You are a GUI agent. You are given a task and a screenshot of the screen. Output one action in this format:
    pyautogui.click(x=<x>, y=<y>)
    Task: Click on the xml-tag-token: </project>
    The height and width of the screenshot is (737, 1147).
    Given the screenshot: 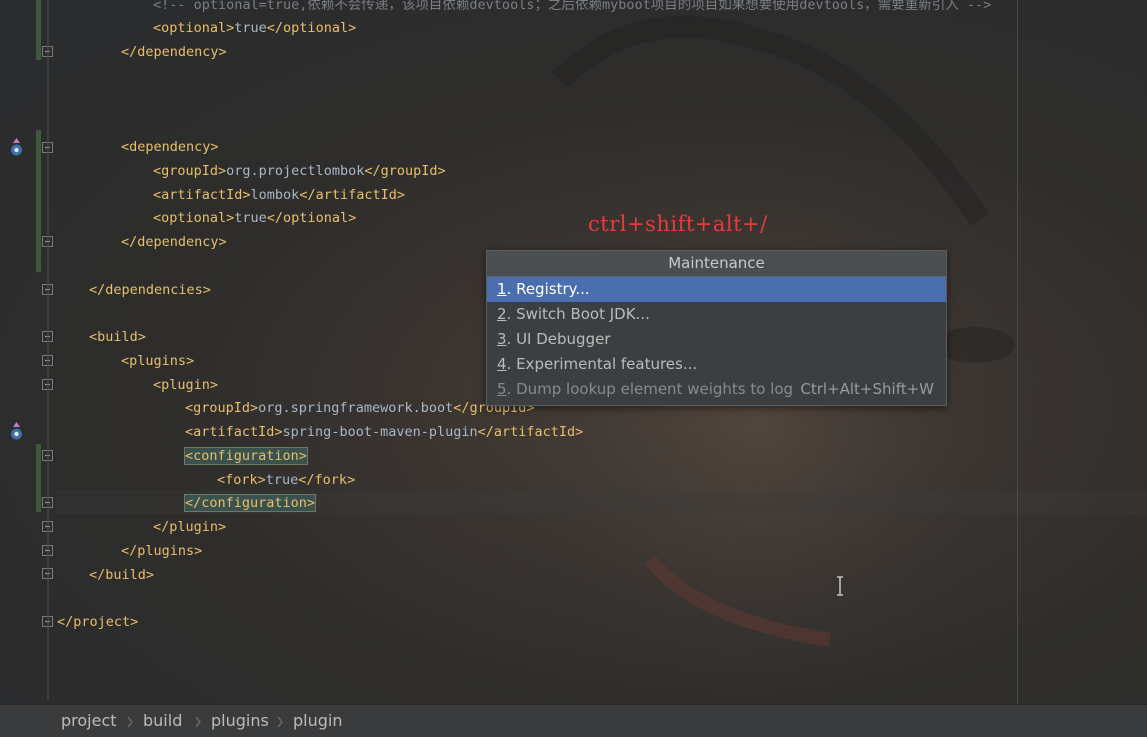 What is the action you would take?
    pyautogui.click(x=98, y=622)
    